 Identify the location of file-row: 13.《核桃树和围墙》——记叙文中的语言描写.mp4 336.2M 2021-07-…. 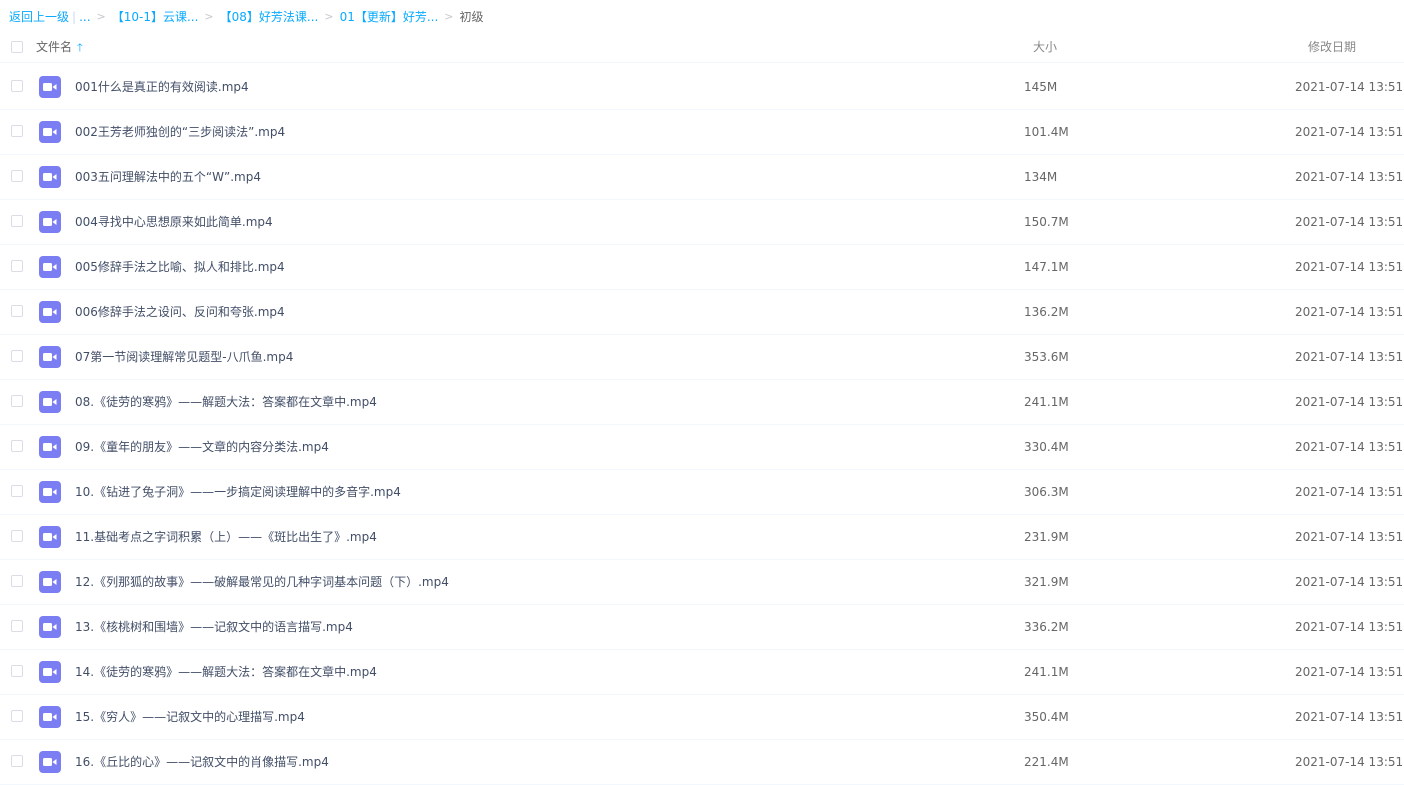
(702, 627).